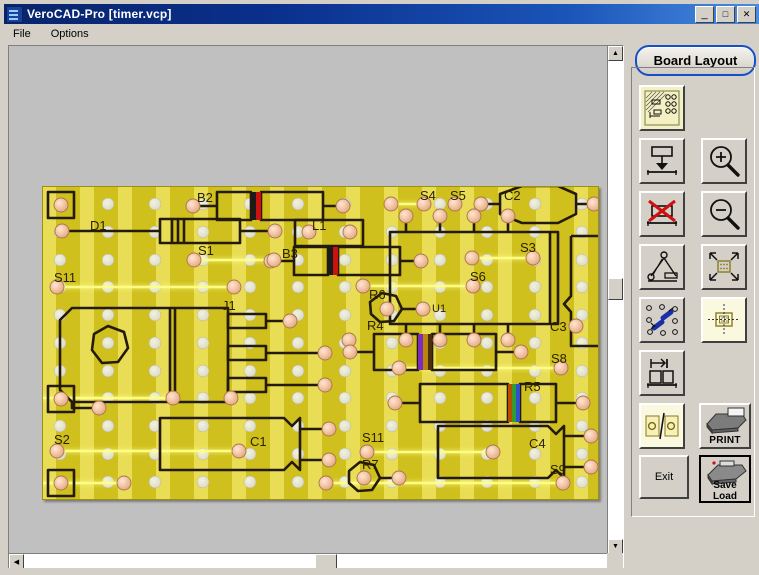 The width and height of the screenshot is (759, 575). I want to click on title-bar: VeroCAD-Pro [timer.vcp] _ □ ✕, so click(381, 14).